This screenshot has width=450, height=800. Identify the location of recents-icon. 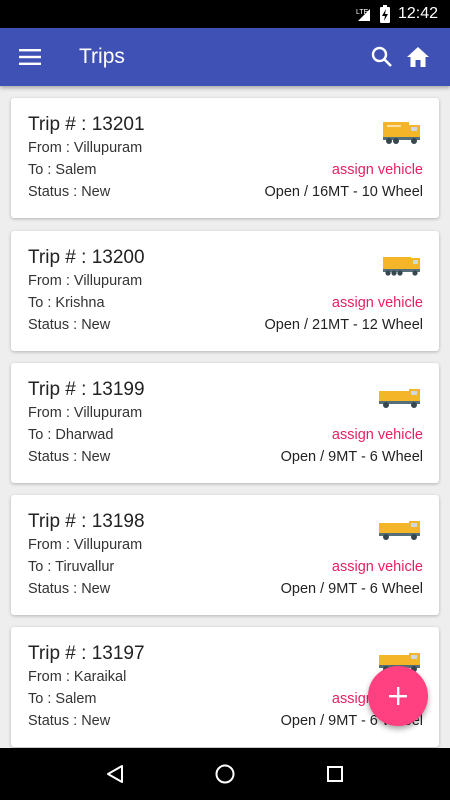
(335, 774).